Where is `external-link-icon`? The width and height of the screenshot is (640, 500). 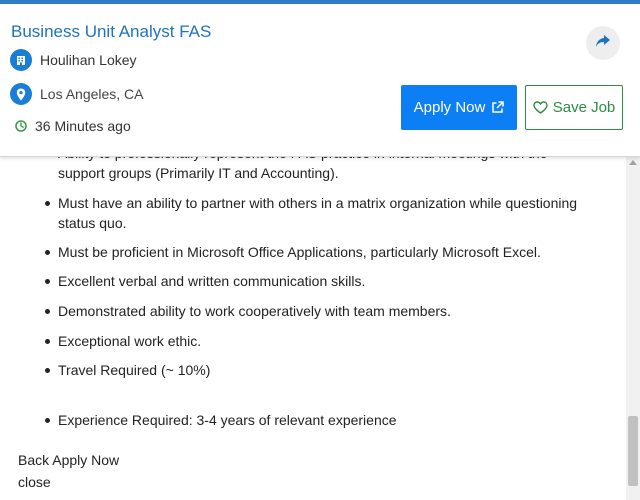 external-link-icon is located at coordinates (498, 107).